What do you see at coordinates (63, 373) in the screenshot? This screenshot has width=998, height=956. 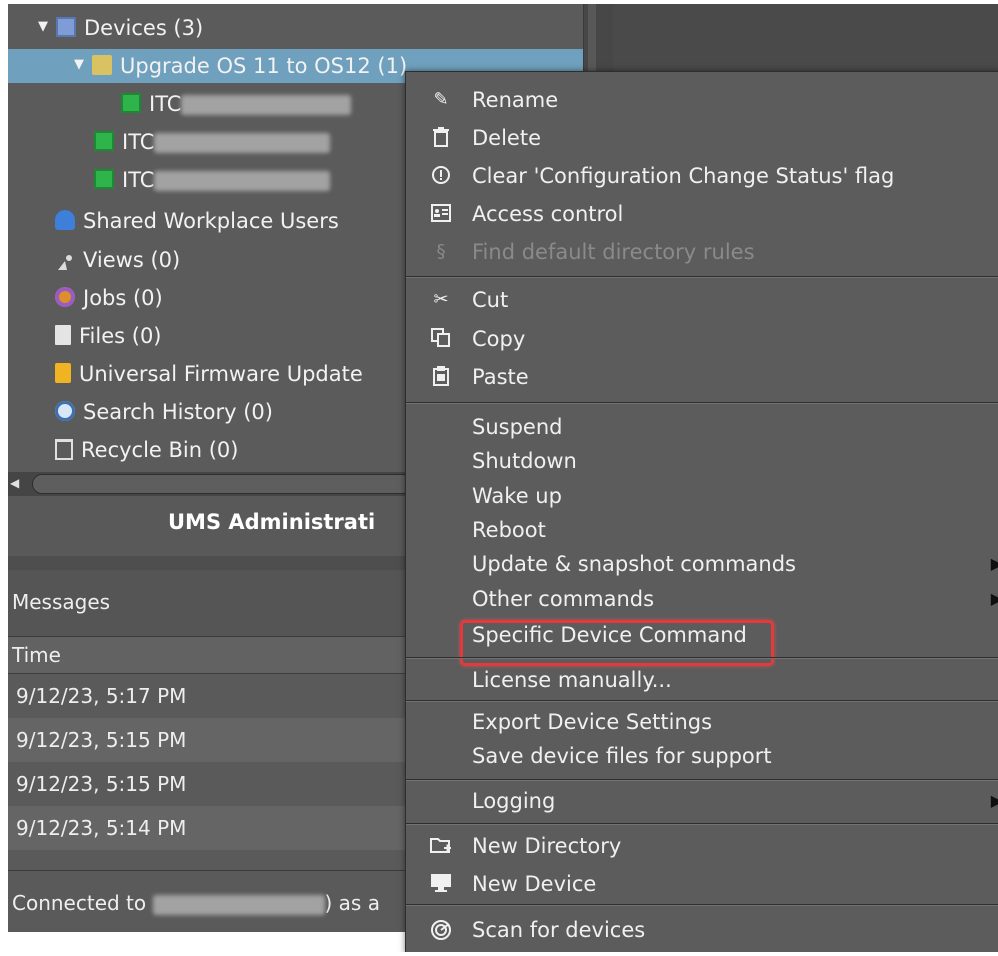 I see `firmware-icon` at bounding box center [63, 373].